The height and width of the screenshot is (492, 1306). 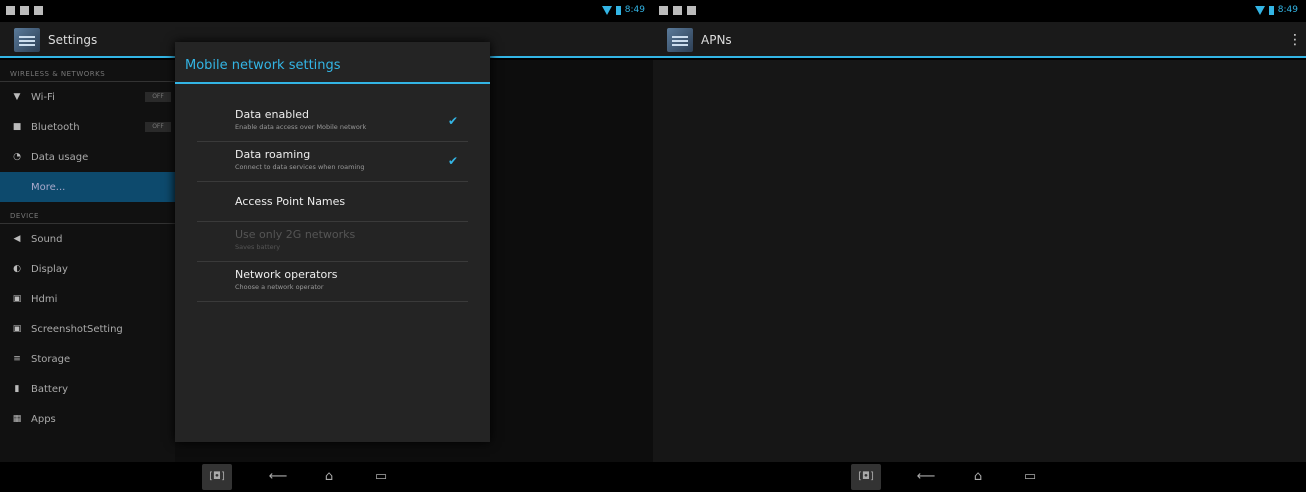 What do you see at coordinates (87, 419) in the screenshot?
I see `settings-item-apps: ▦ Apps` at bounding box center [87, 419].